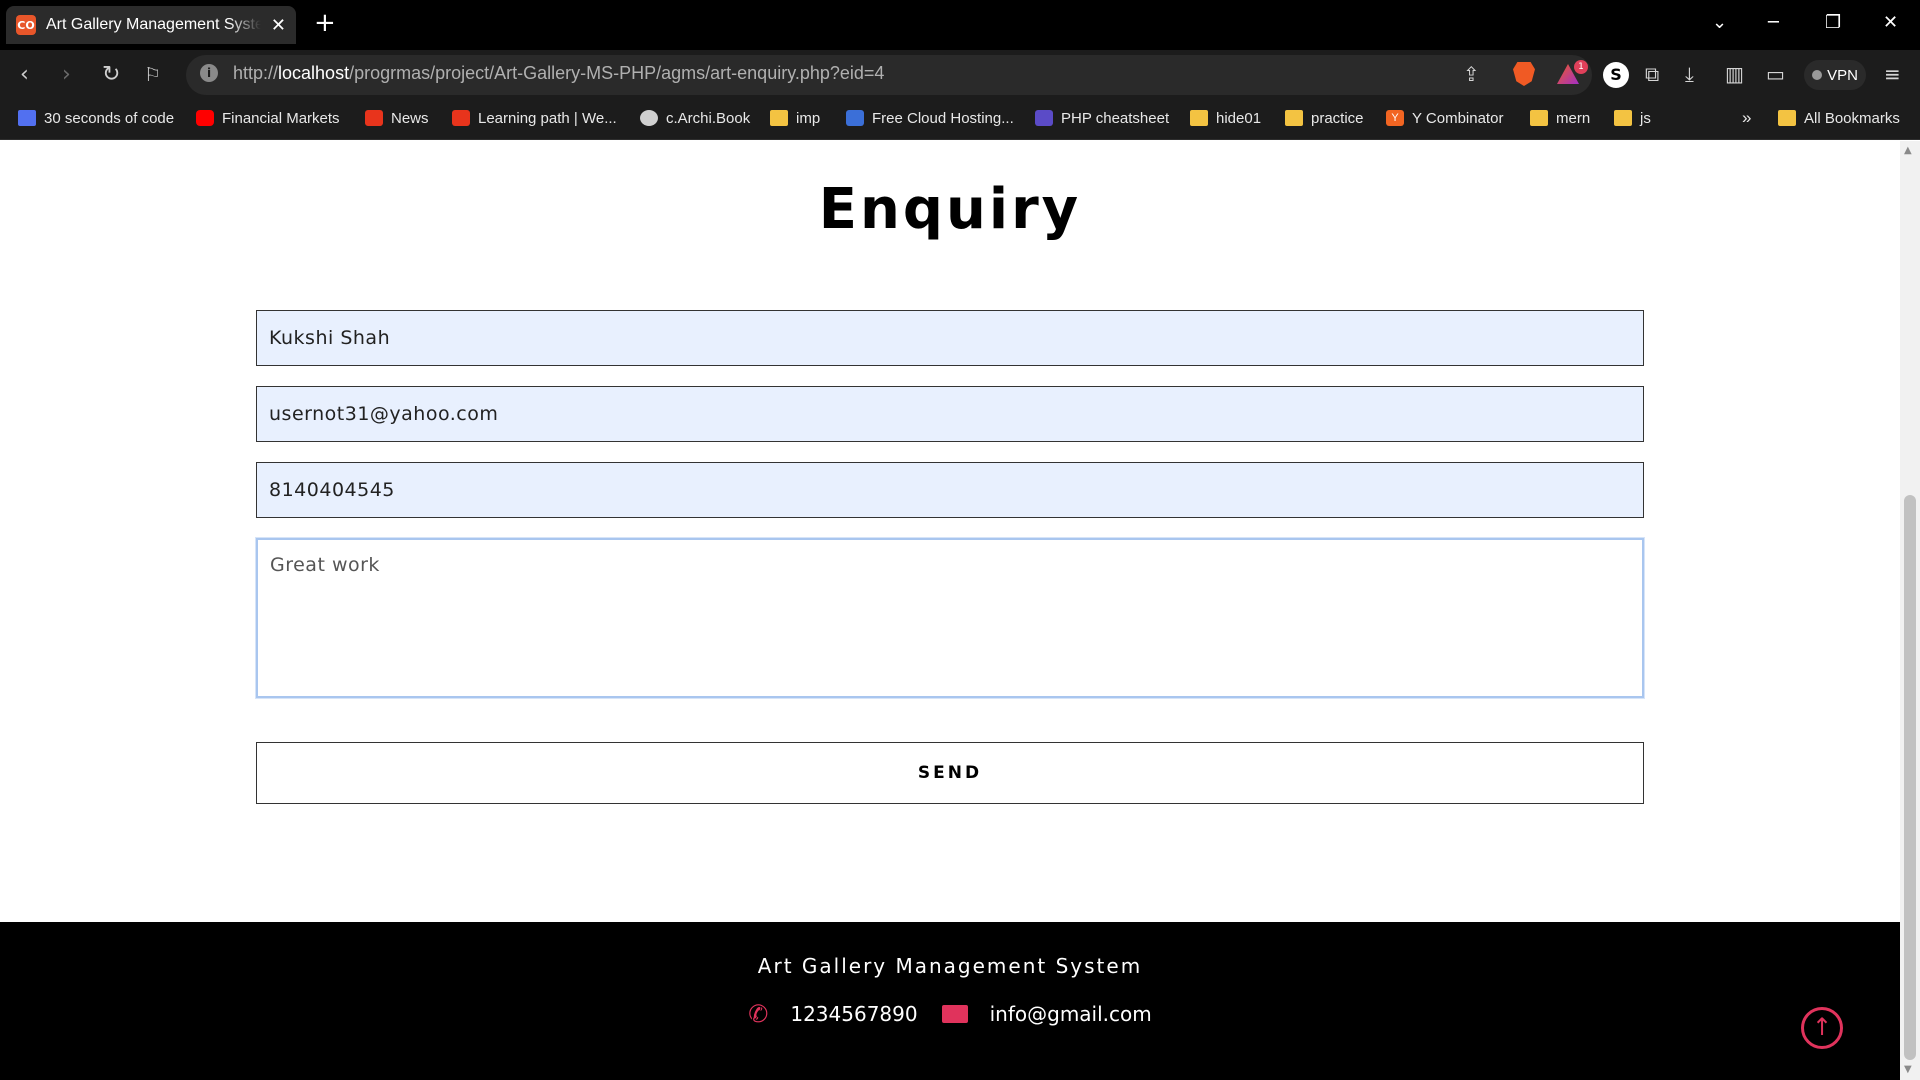 This screenshot has height=1080, width=1920. I want to click on new-tab-button: +, so click(325, 23).